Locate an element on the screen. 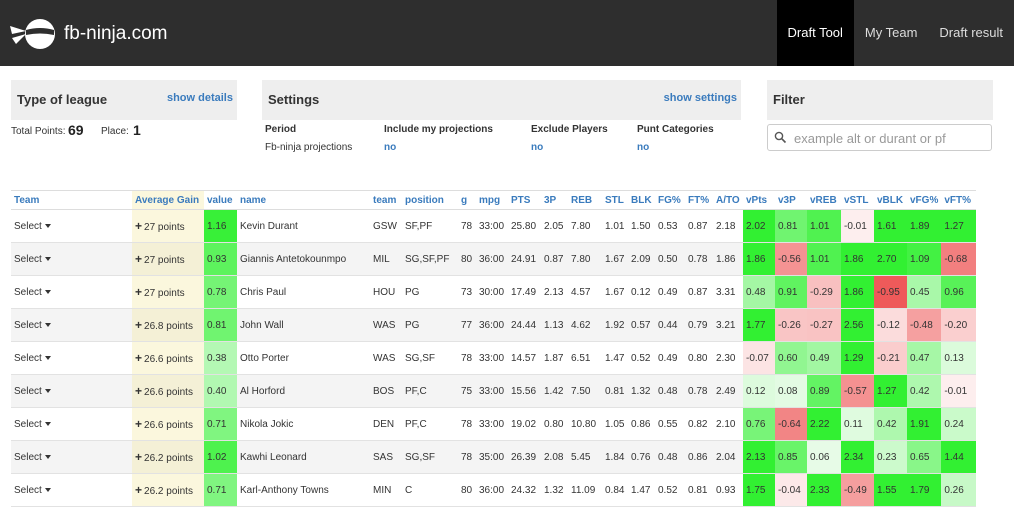  filter-input is located at coordinates (889, 138).